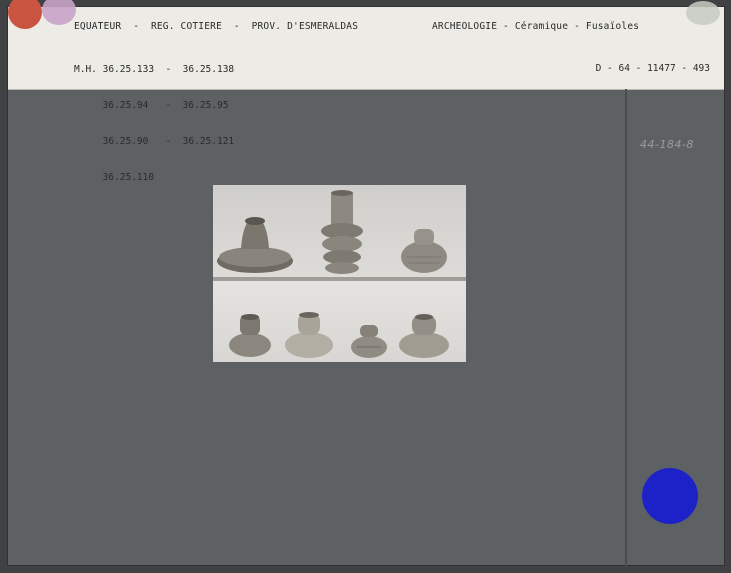 The width and height of the screenshot is (731, 573). What do you see at coordinates (154, 141) in the screenshot?
I see `inventory-line: 36.25.90 - 36.25.121` at bounding box center [154, 141].